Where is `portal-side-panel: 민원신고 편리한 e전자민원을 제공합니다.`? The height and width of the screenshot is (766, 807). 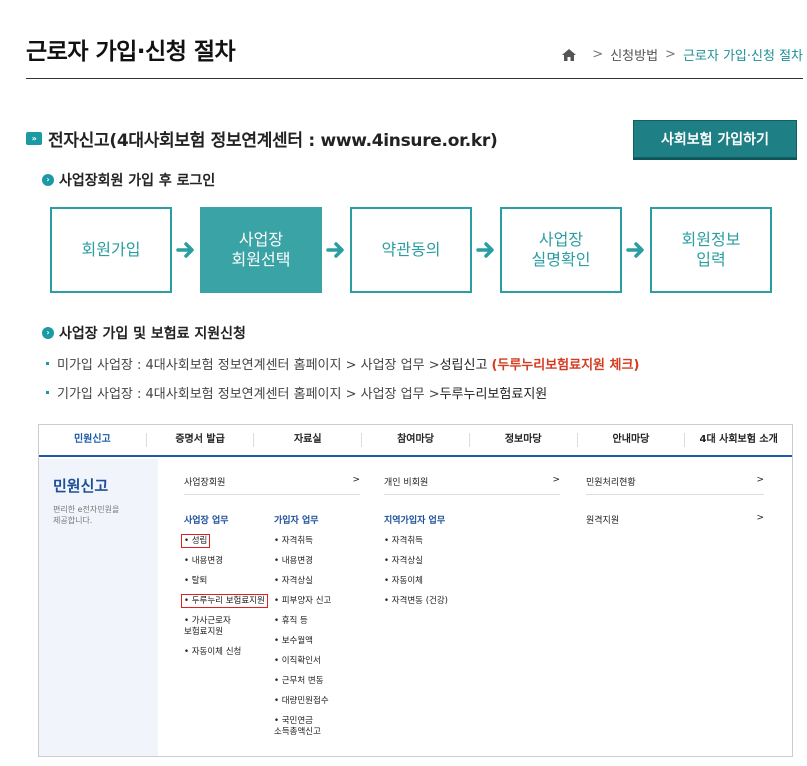
portal-side-panel: 민원신고 편리한 e전자민원을 제공합니다. is located at coordinates (98, 607).